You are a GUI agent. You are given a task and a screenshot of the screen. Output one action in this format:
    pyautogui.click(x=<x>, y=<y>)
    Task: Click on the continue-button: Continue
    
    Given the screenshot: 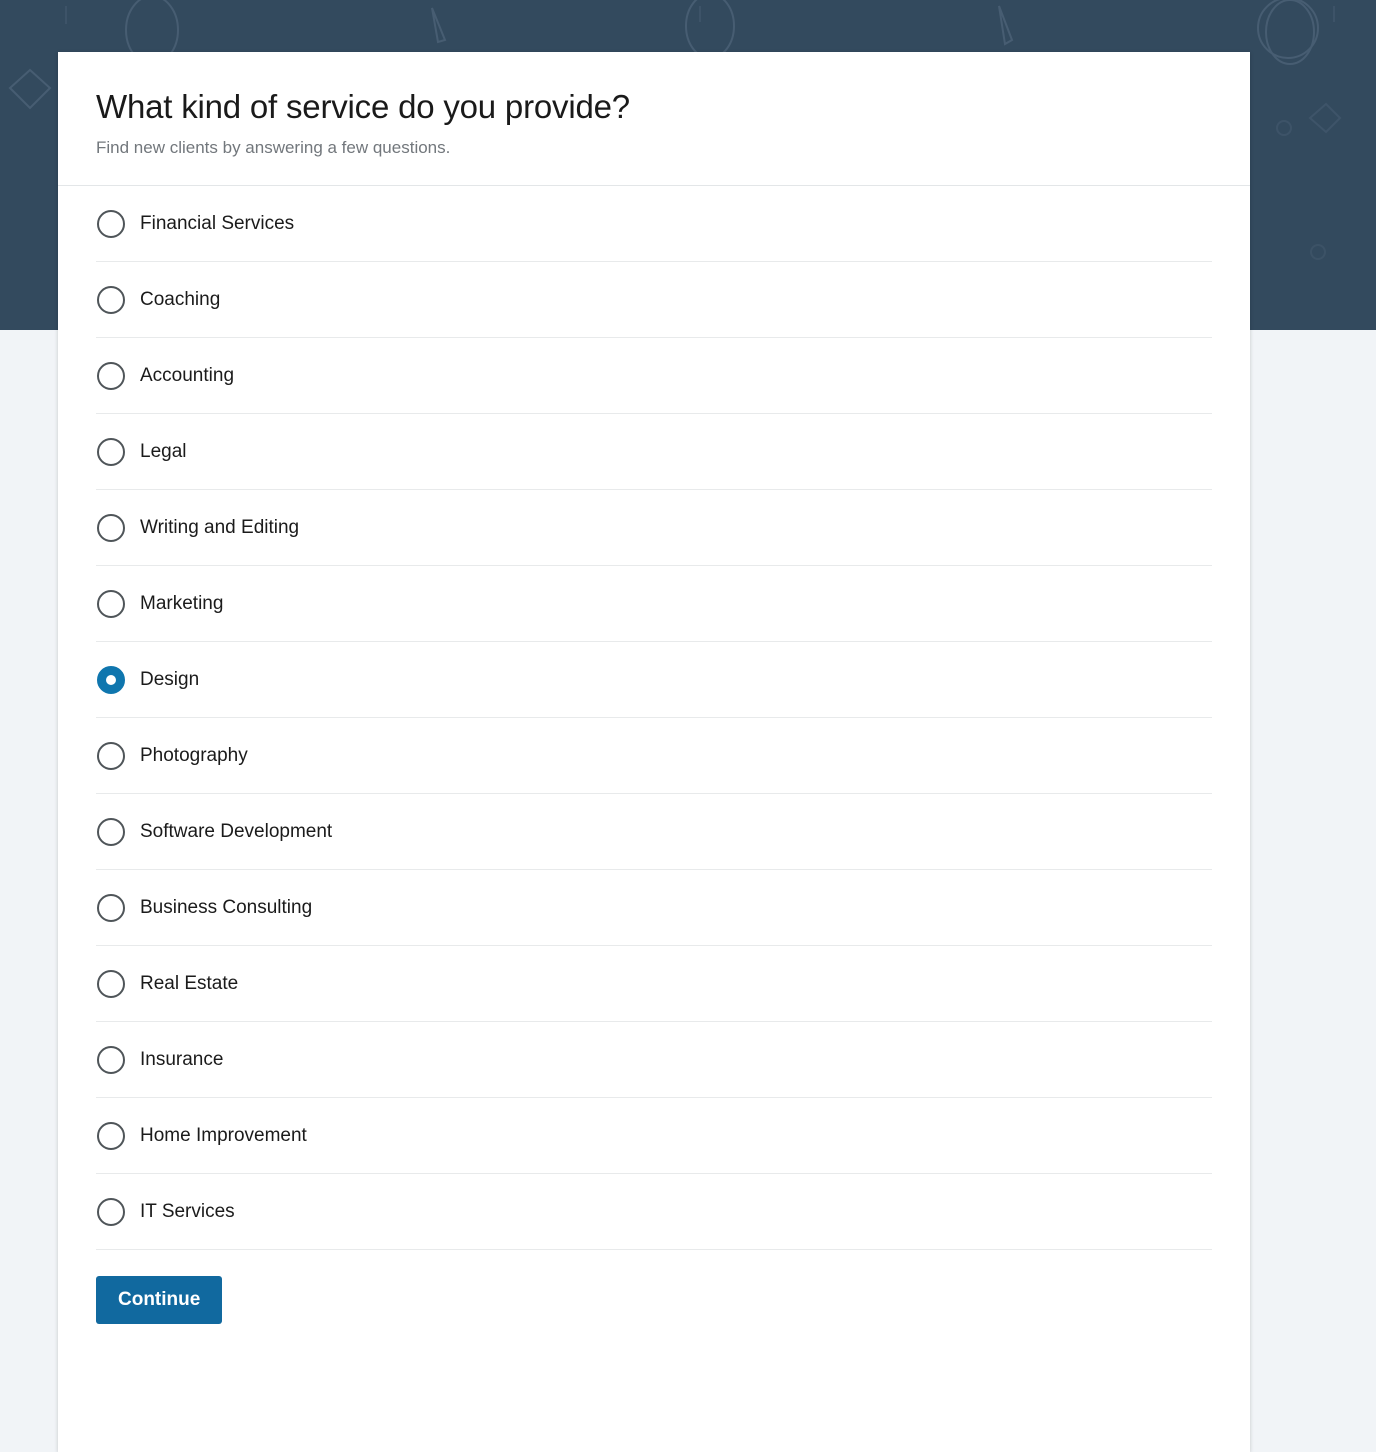 What is the action you would take?
    pyautogui.click(x=159, y=1300)
    